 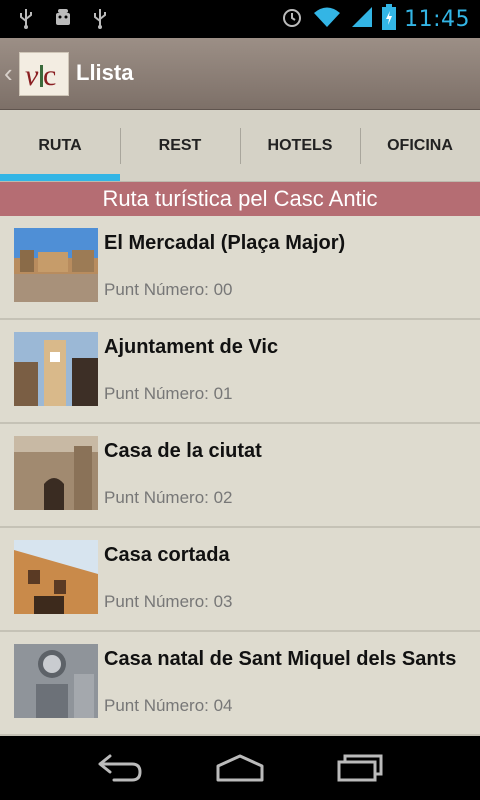 What do you see at coordinates (240, 199) in the screenshot?
I see `section-header: Ruta turística pel Casc Antic` at bounding box center [240, 199].